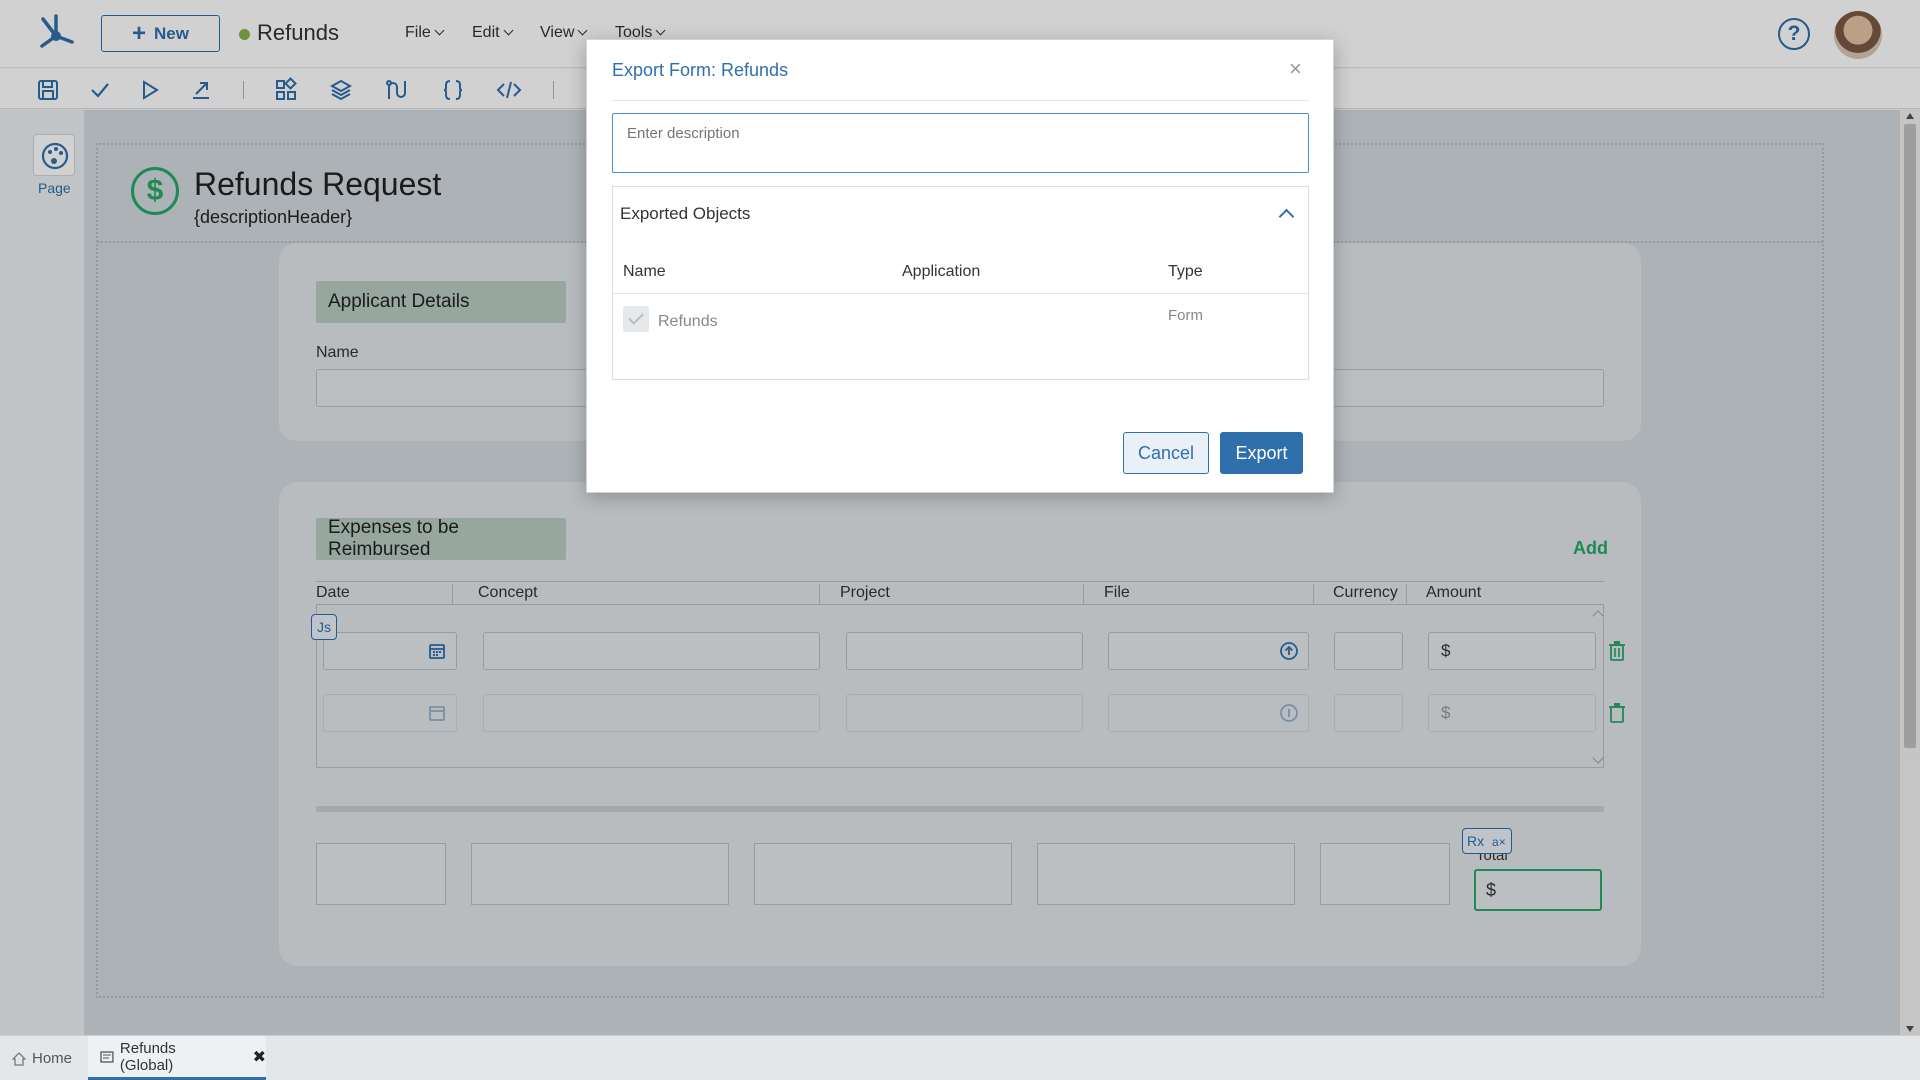  I want to click on bottom-tab-bar: Home Refunds (Global) ✖, so click(960, 1057).